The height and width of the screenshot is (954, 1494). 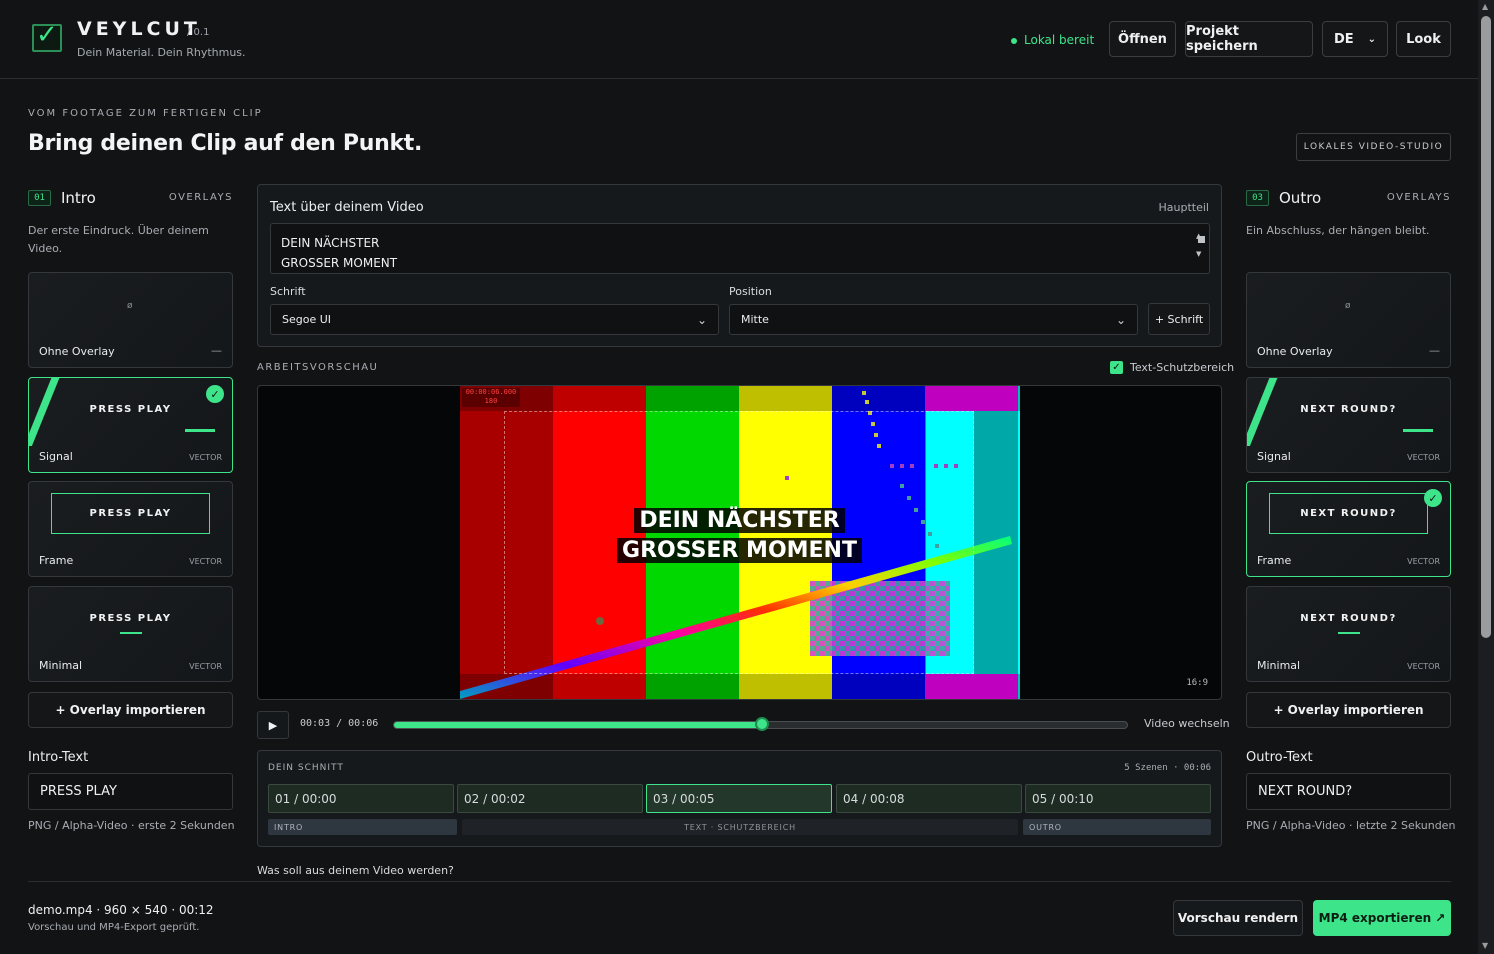 I want to click on outro-overlay-minimal: NEXT ROUND? Minimal VECTOR, so click(x=1348, y=634).